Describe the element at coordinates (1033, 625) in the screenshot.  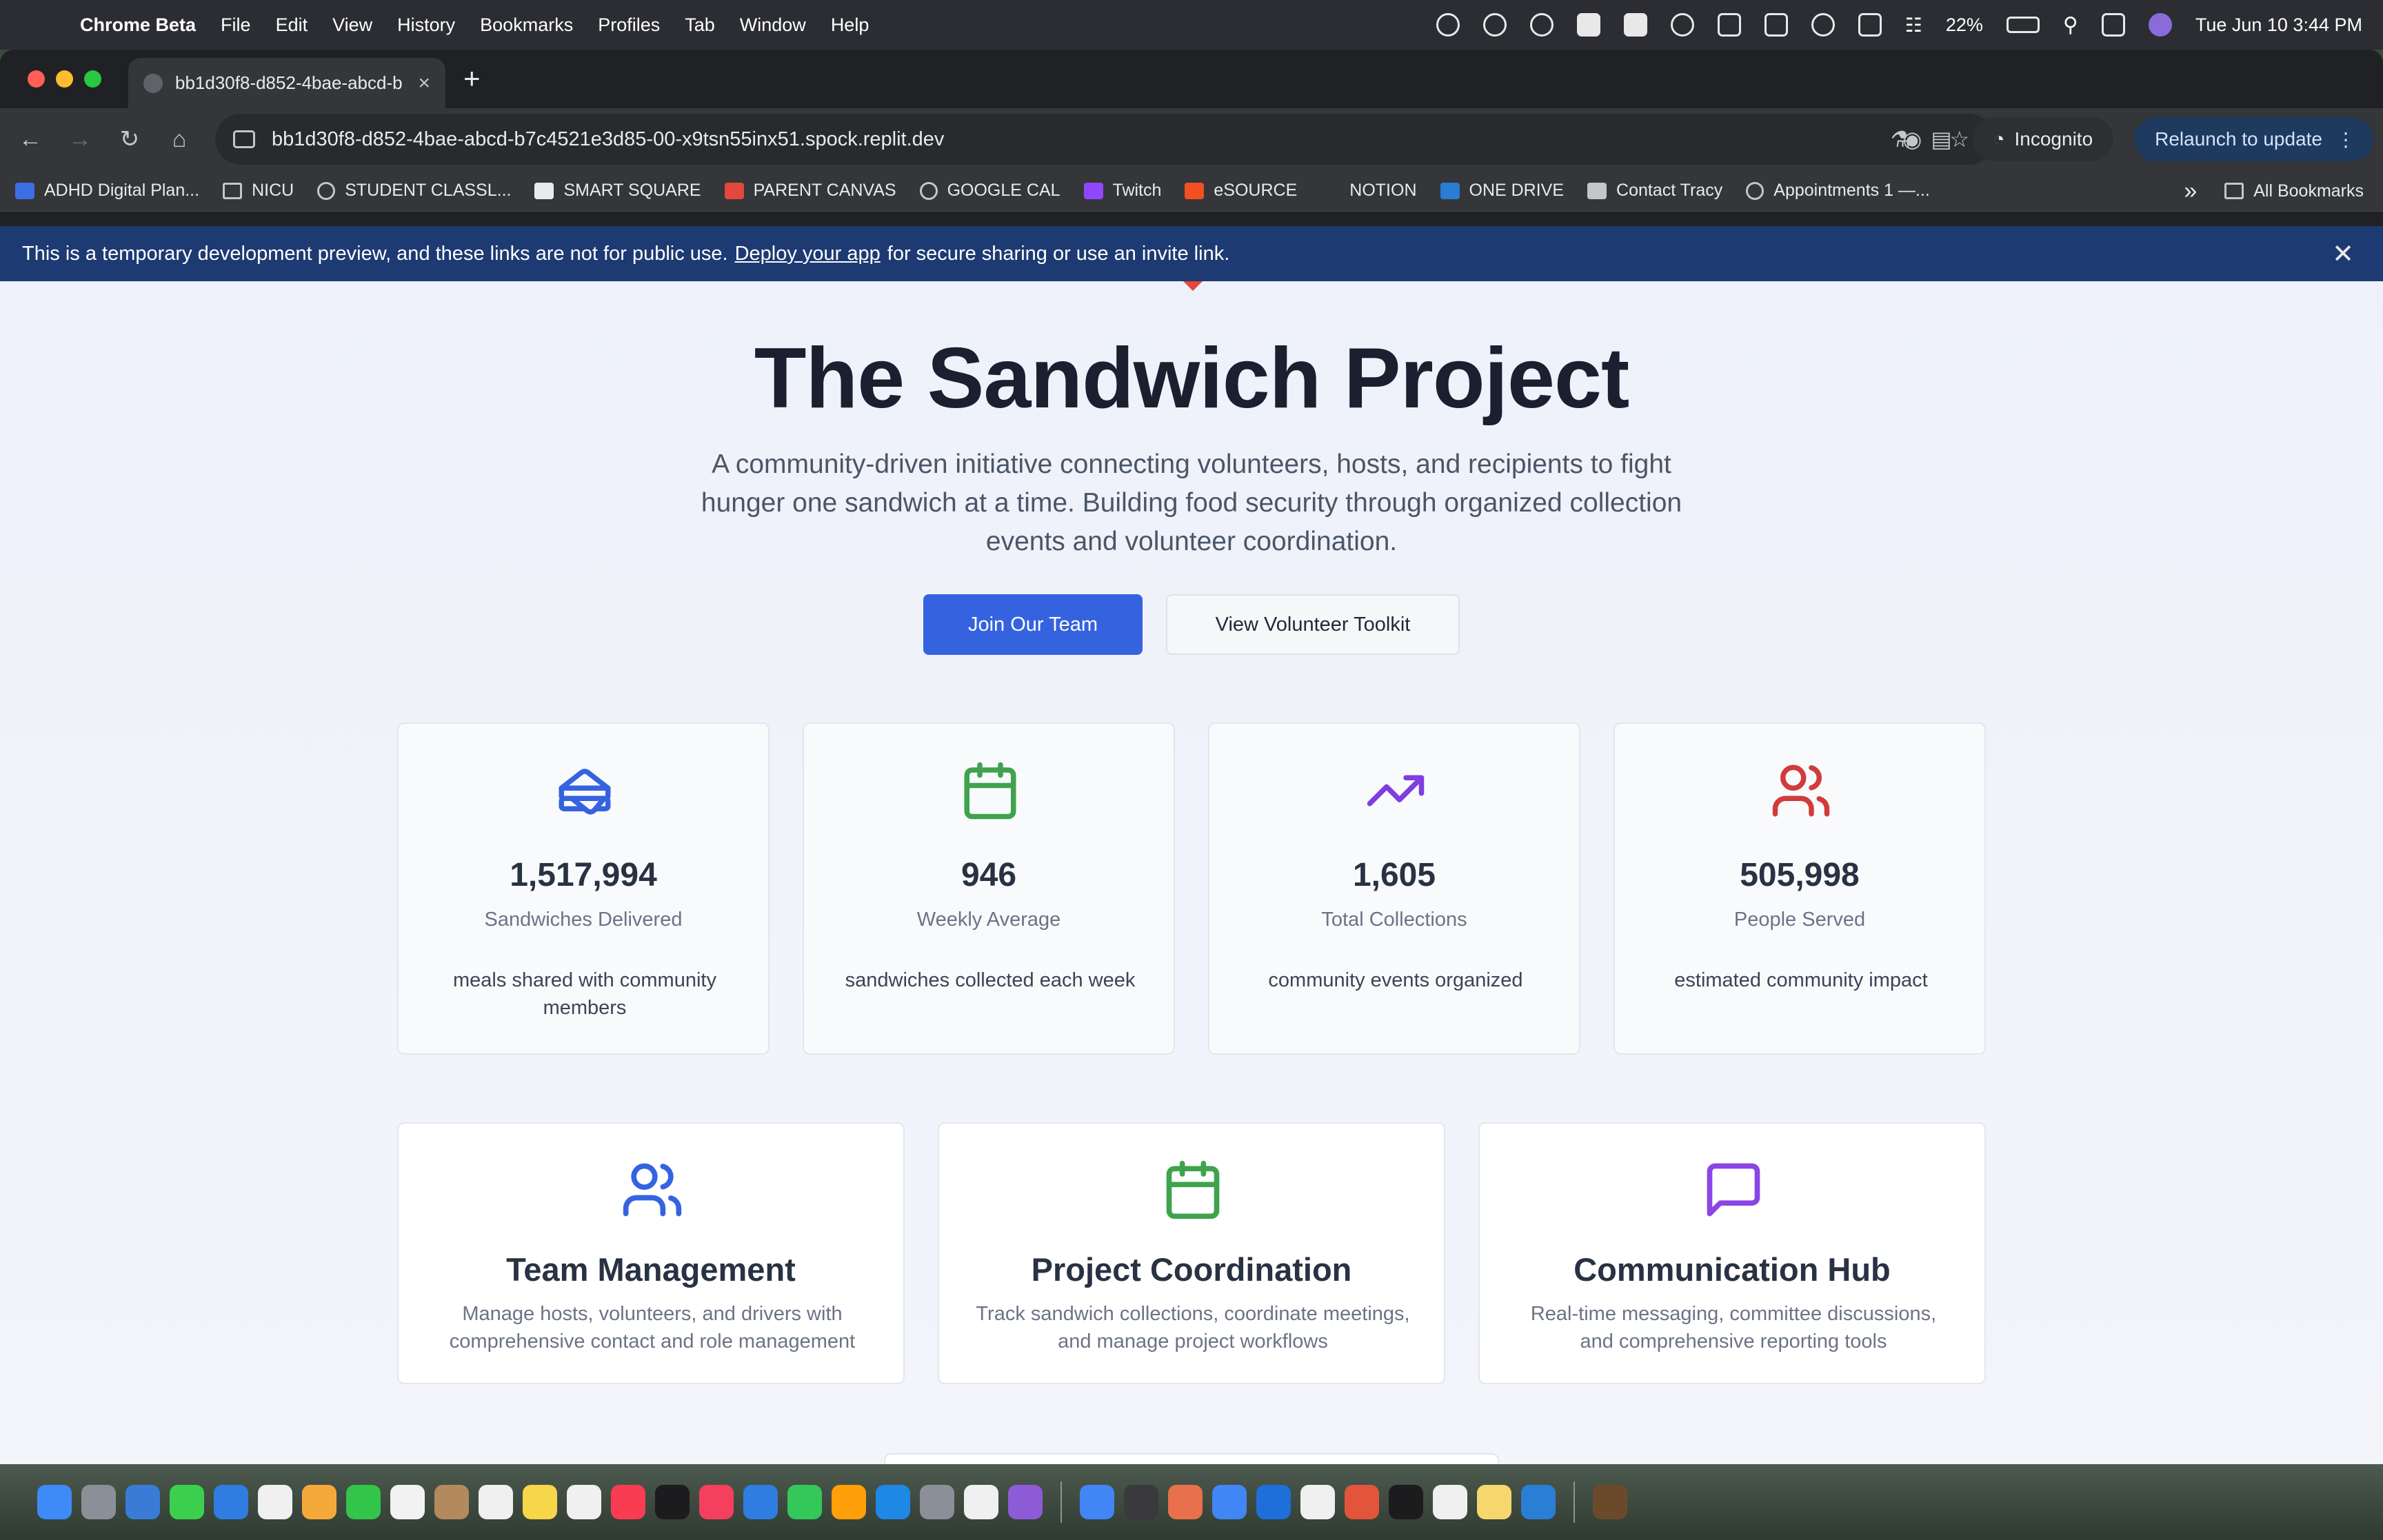
I see `join-team-button: Join Our Team` at that location.